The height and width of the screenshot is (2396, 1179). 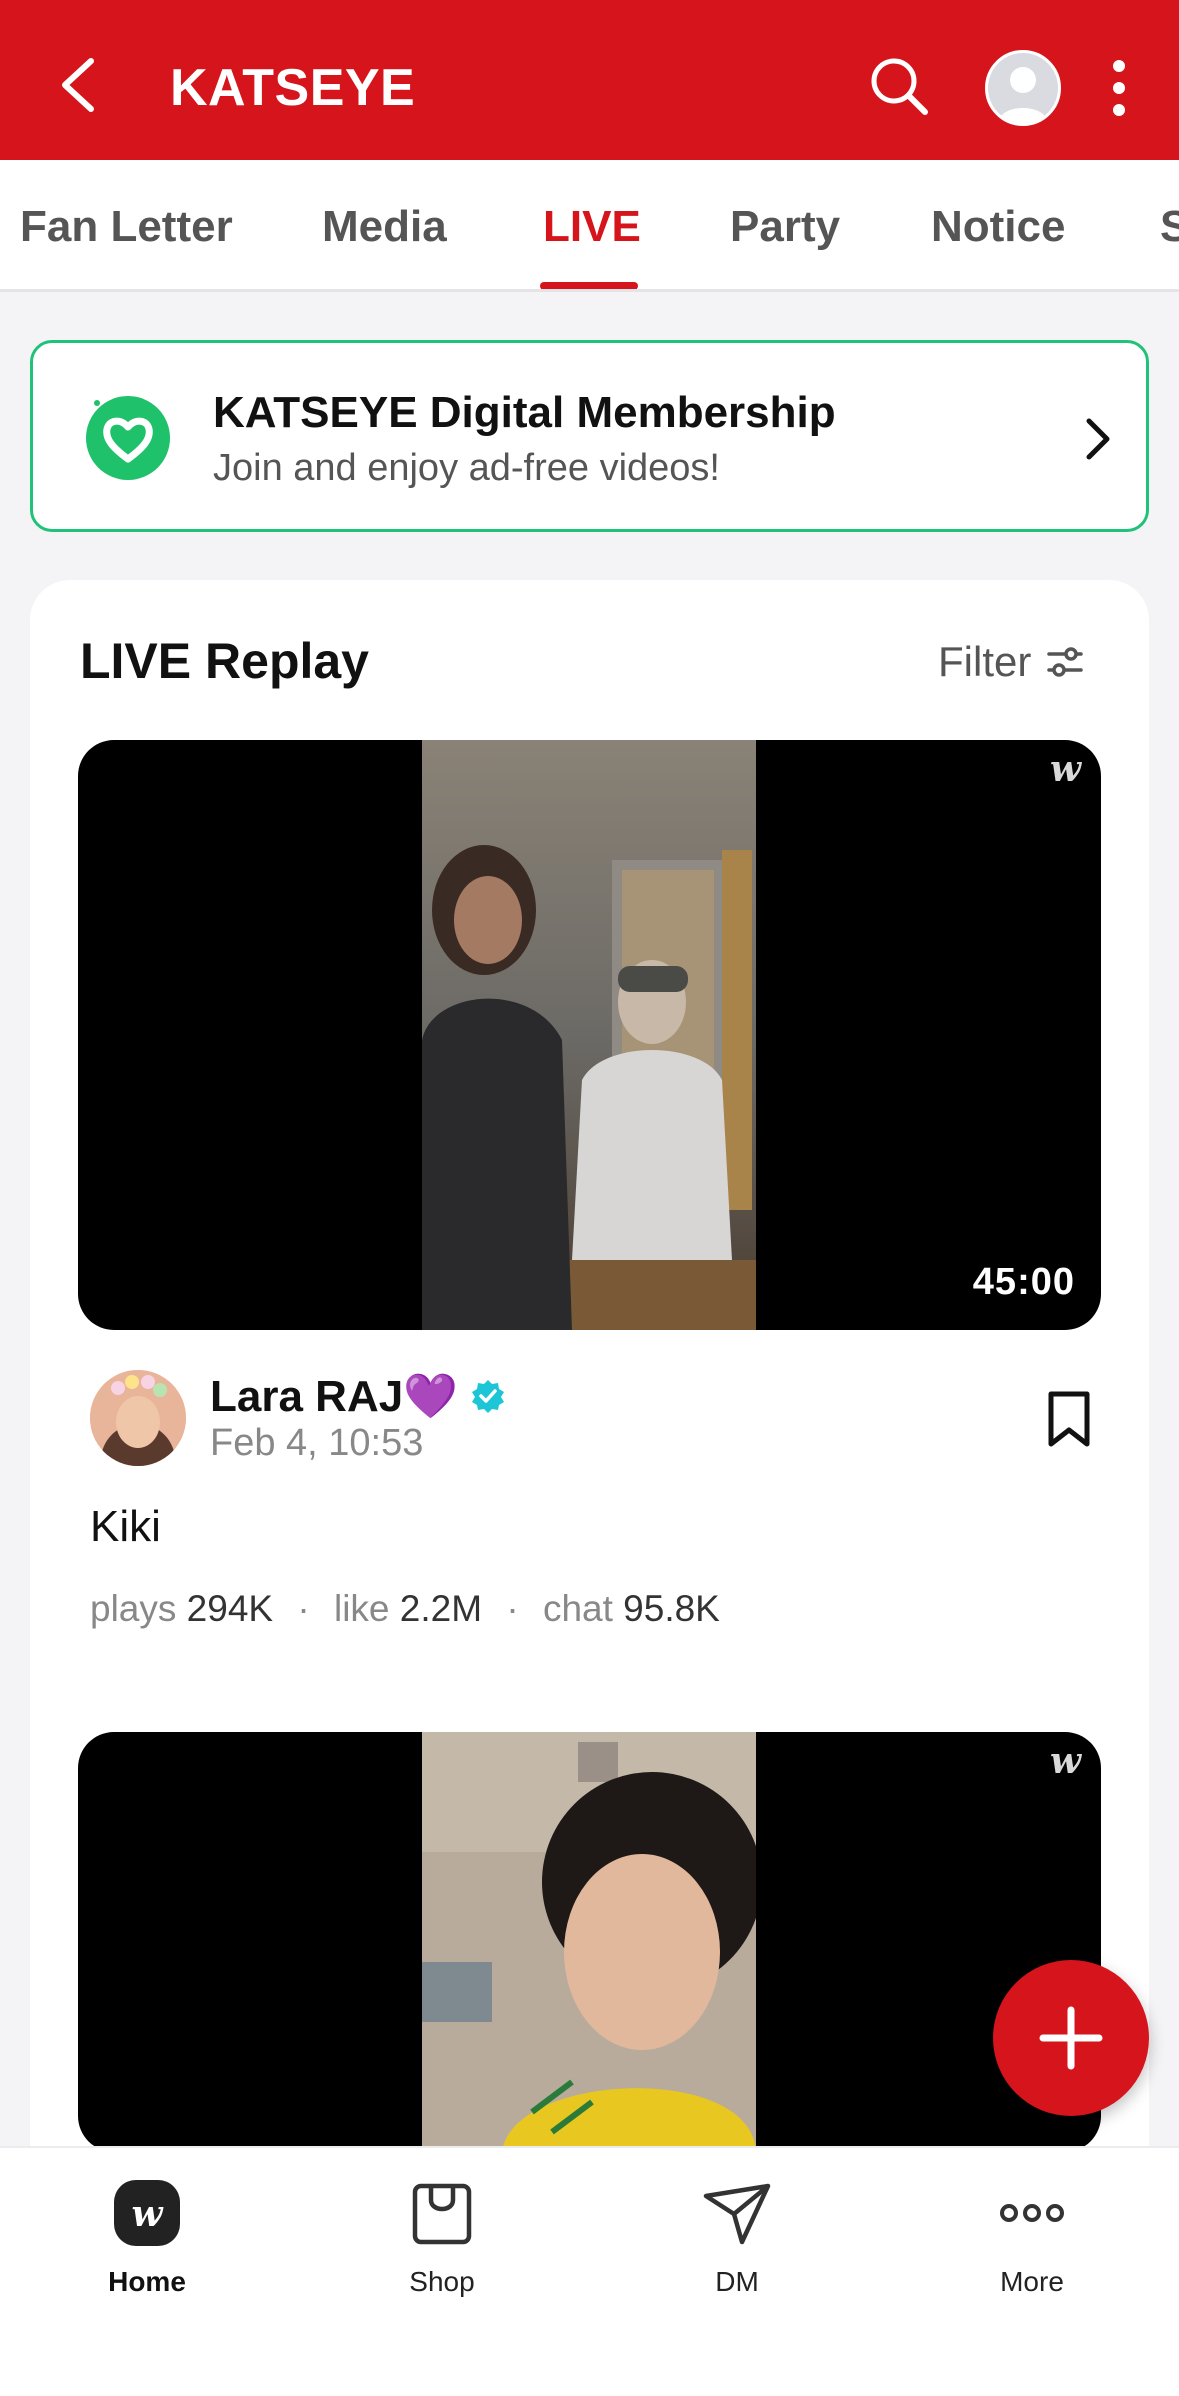 I want to click on nav-label: Home, so click(x=147, y=2281).